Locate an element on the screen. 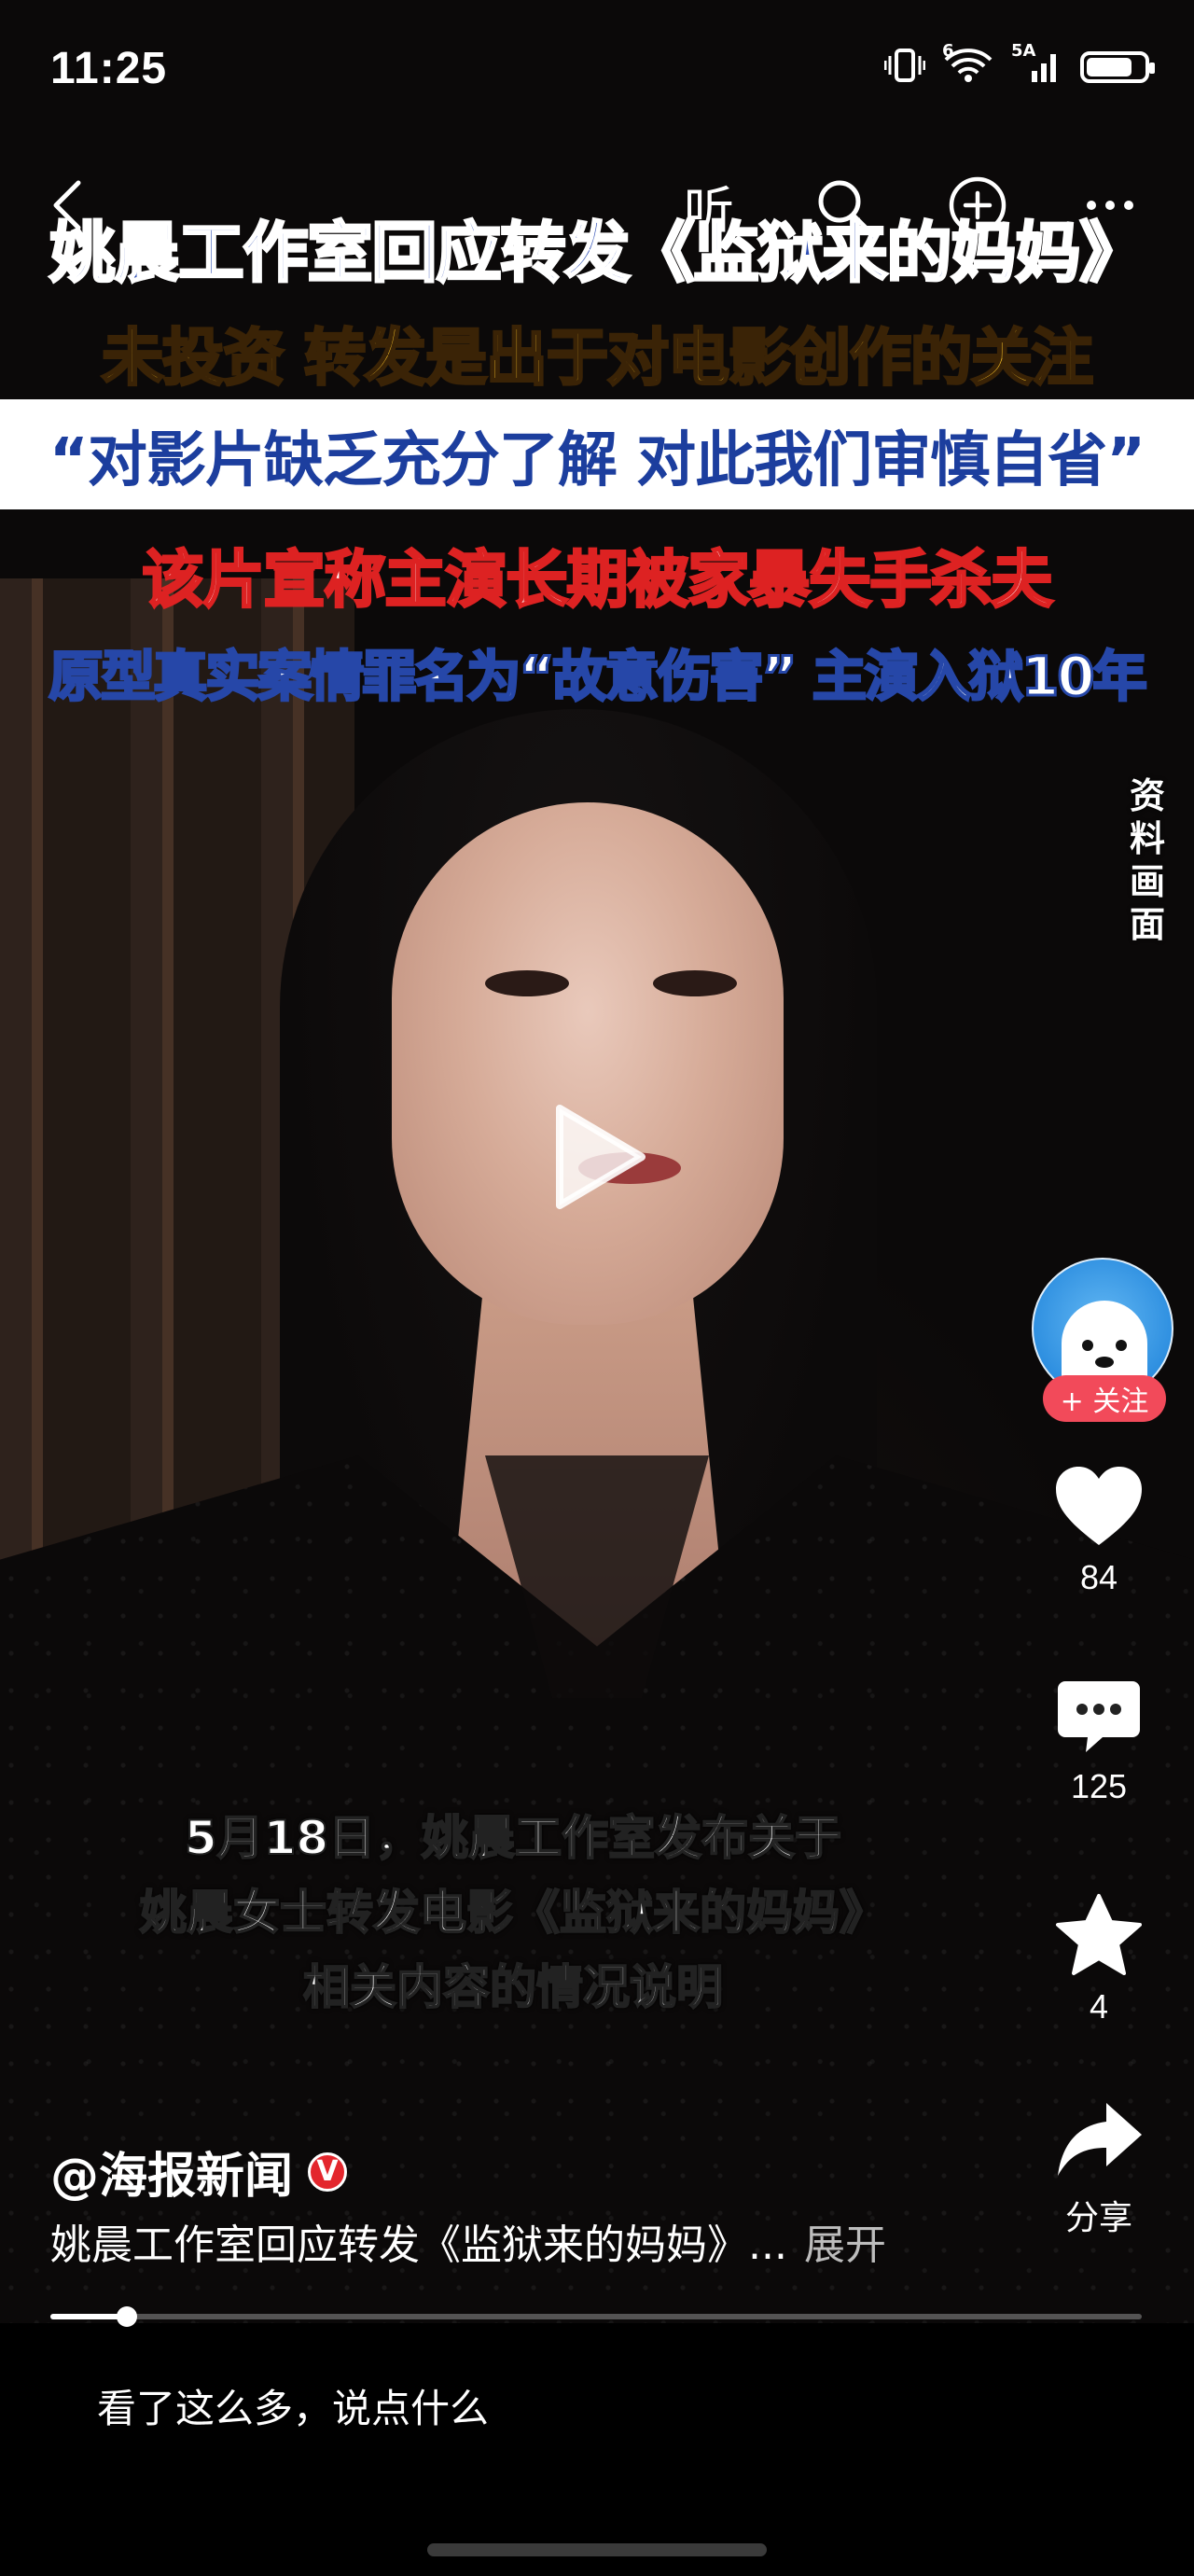 The height and width of the screenshot is (2576, 1194). search-button is located at coordinates (843, 205).